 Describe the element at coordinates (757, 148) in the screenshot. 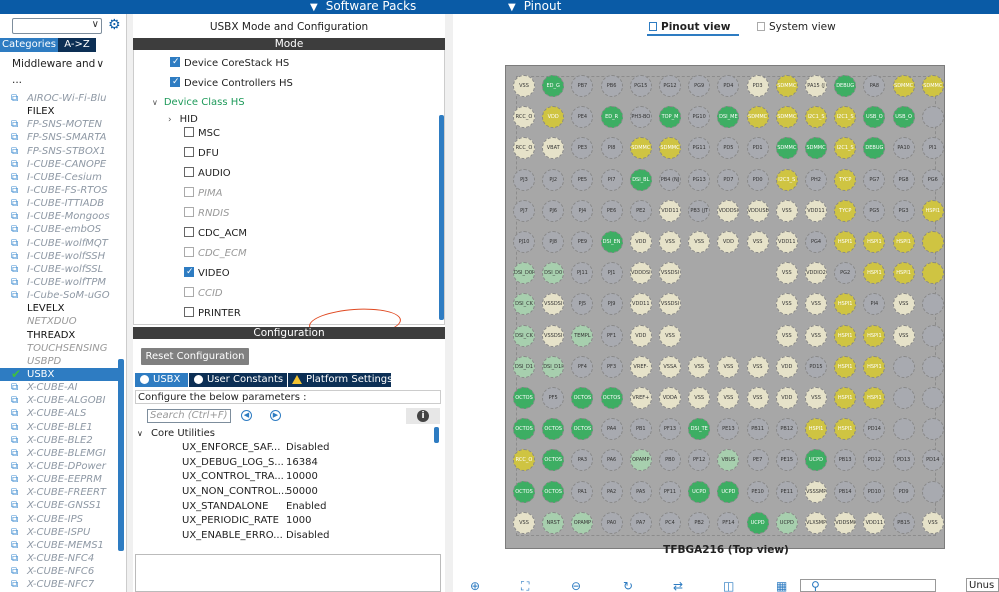

I see `pin: PD1` at that location.